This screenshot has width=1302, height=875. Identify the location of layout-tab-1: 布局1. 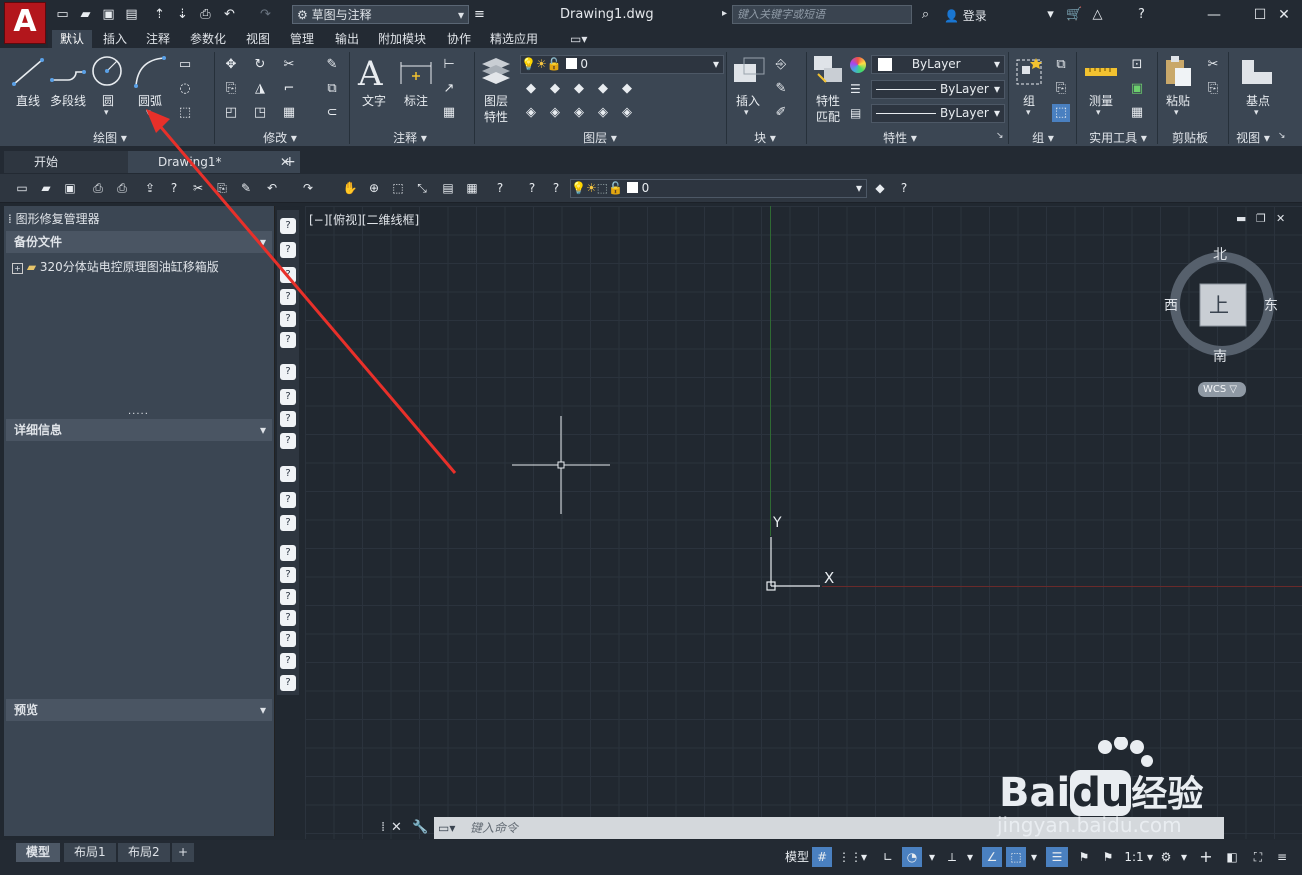
(90, 852).